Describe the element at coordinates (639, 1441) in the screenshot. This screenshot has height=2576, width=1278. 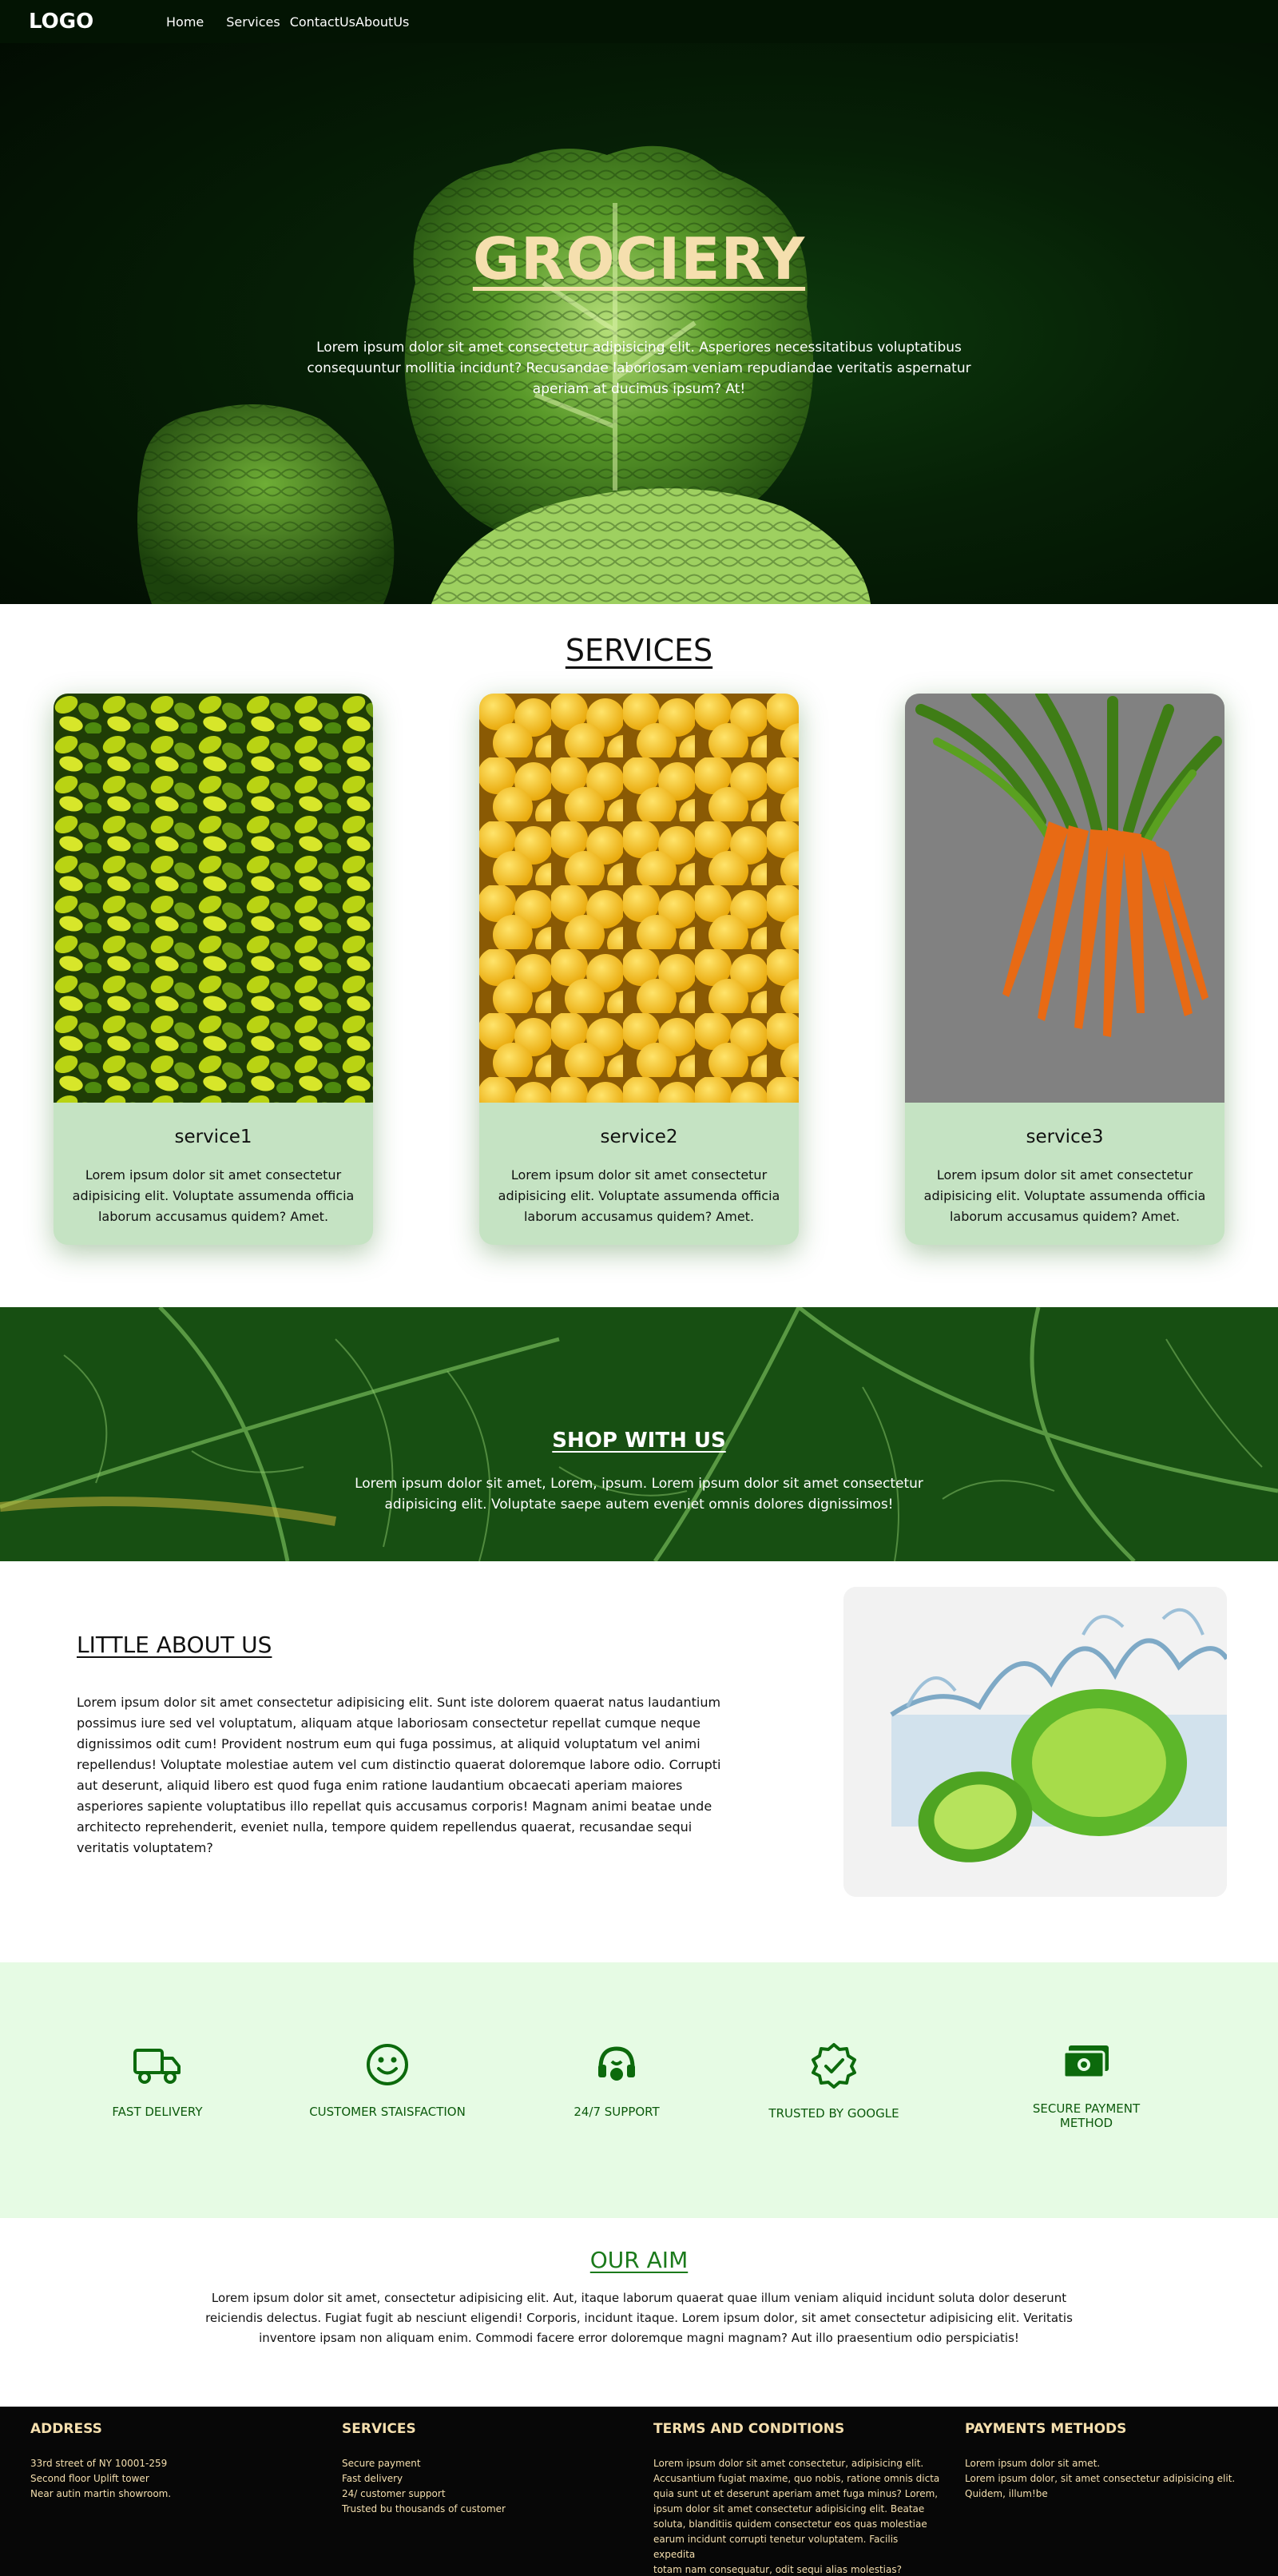
I see `shop-title: SHOP WITH US` at that location.